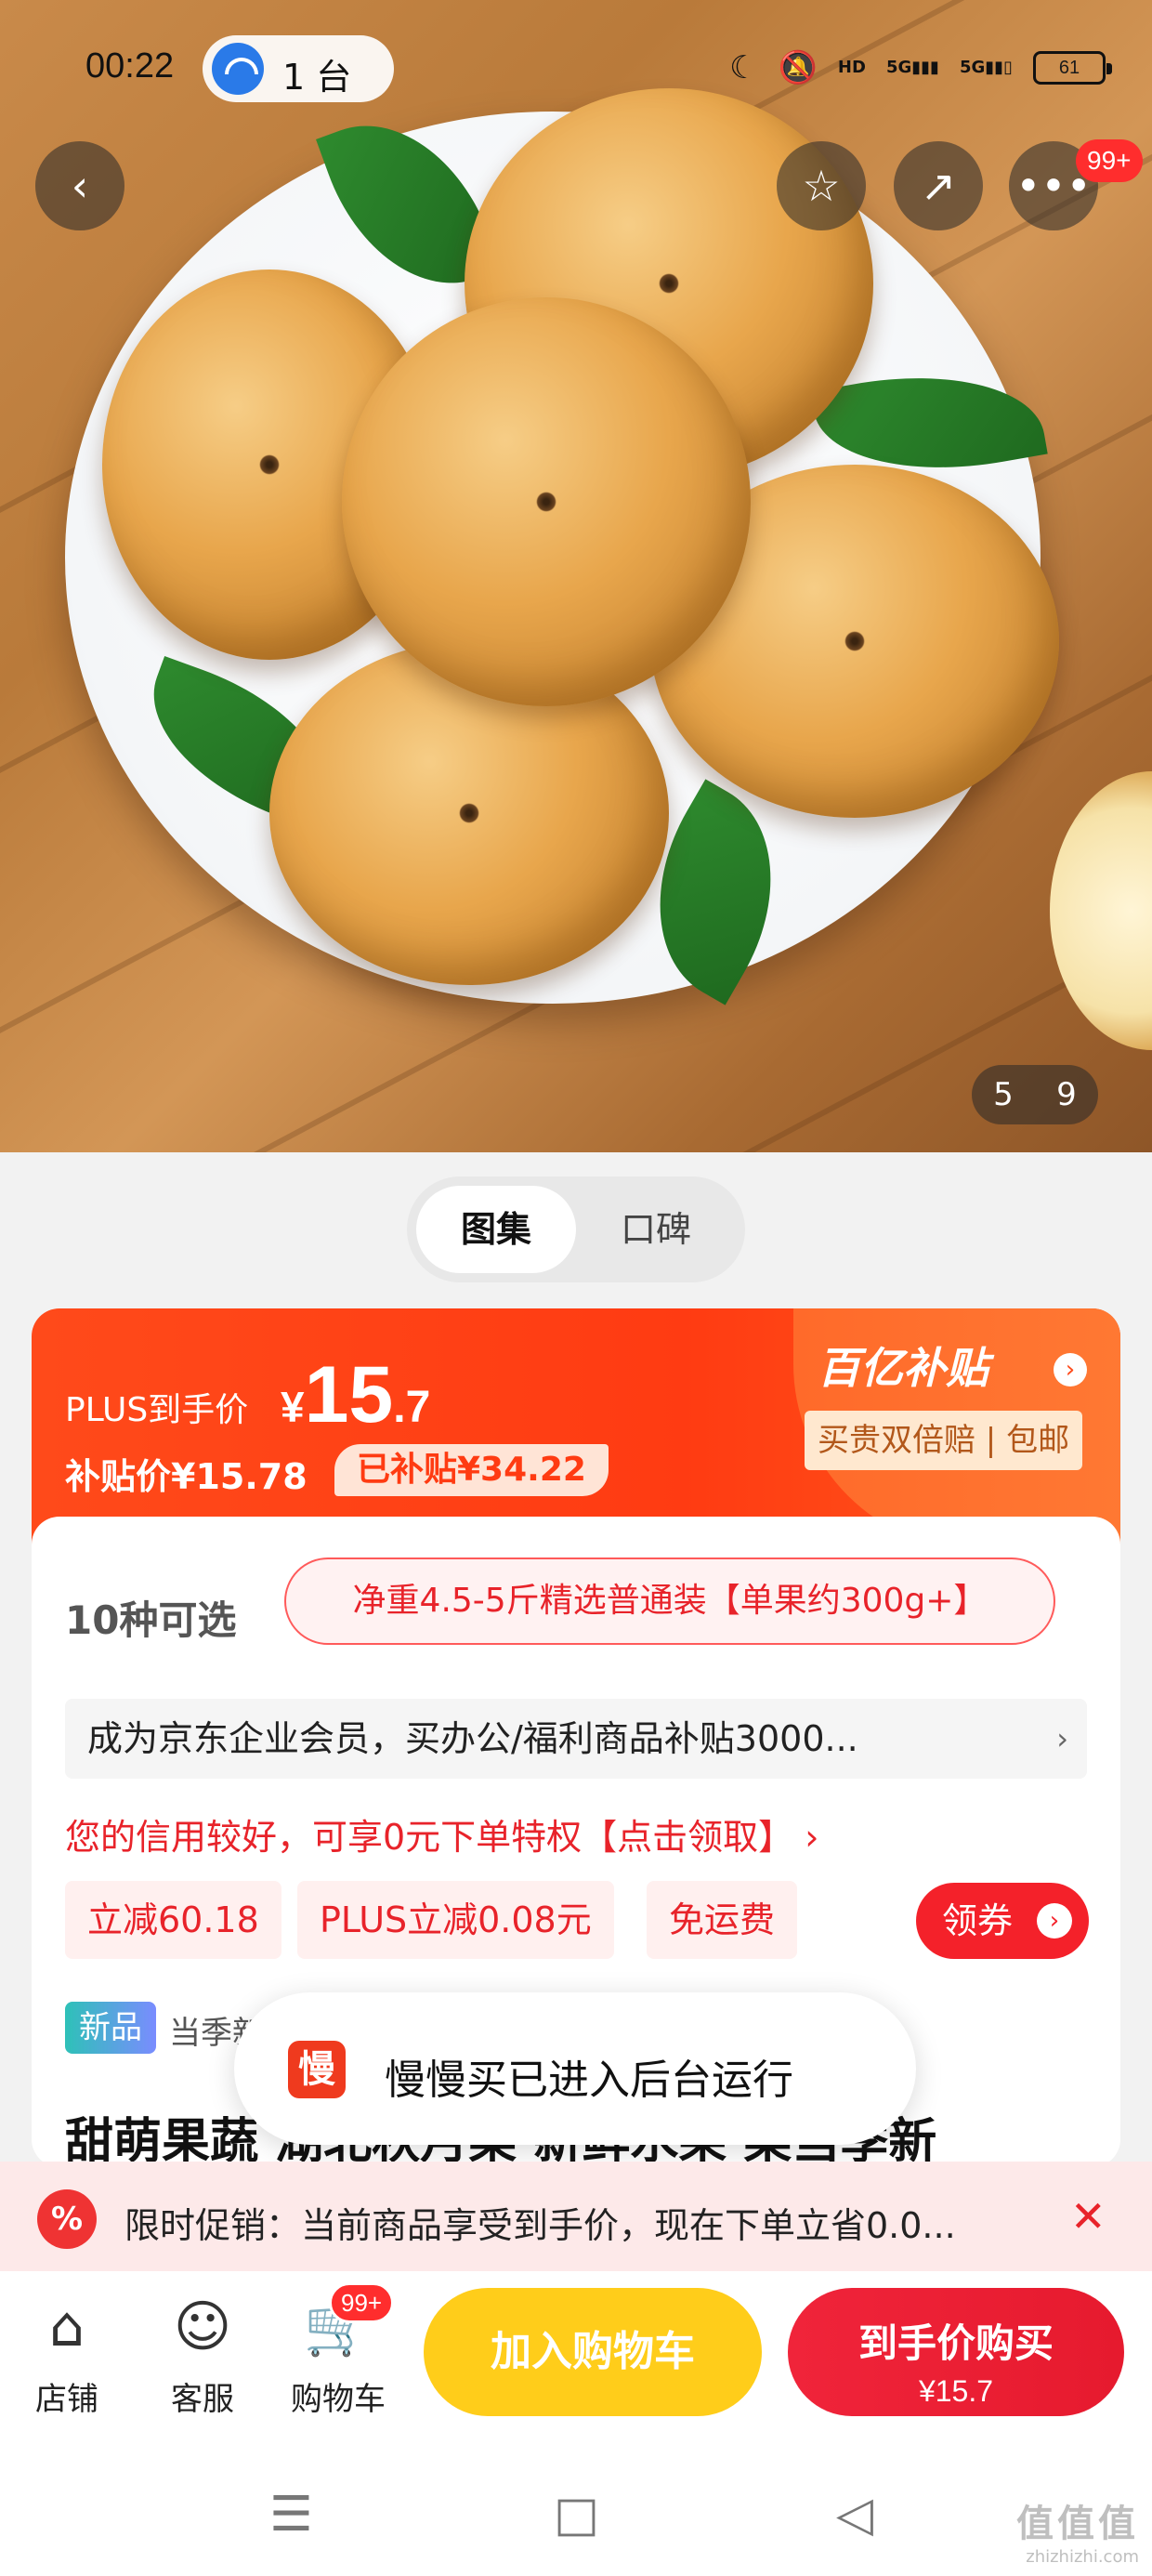 This screenshot has width=1152, height=2576. Describe the element at coordinates (186, 1476) in the screenshot. I see `subsidy-price: 补贴价¥15.78` at that location.